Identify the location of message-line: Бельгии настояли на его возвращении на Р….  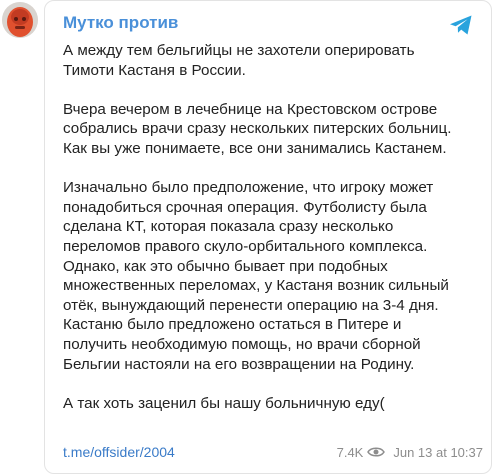
(239, 364).